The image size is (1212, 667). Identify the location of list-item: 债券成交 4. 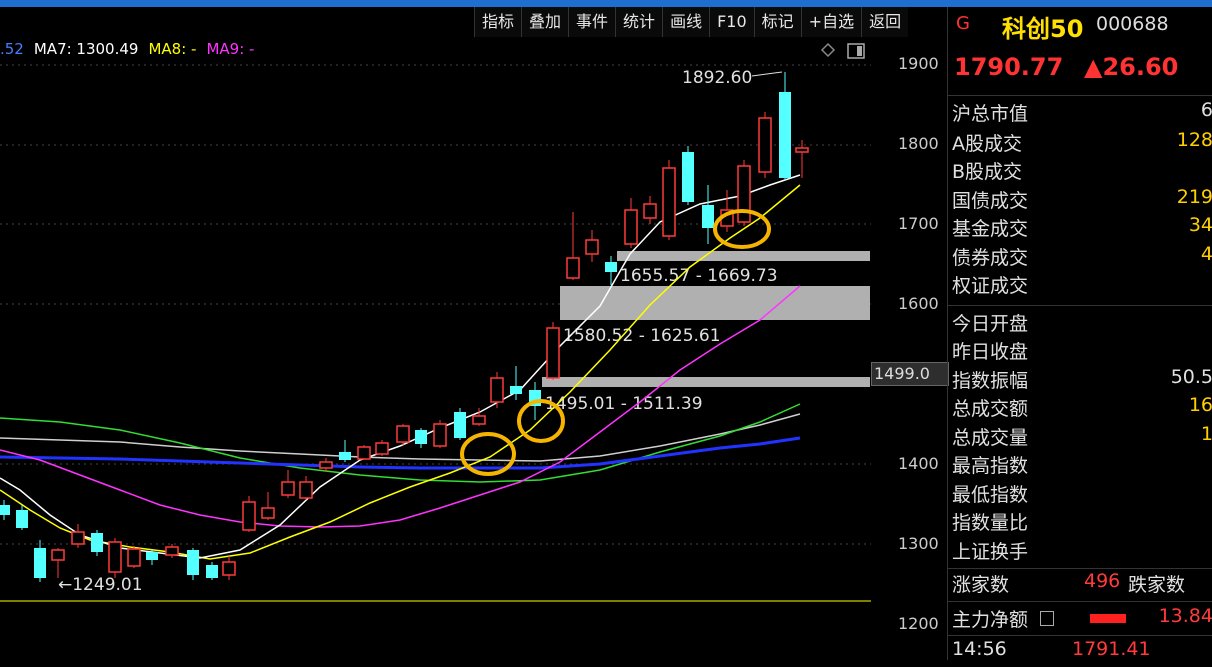
(1082, 256).